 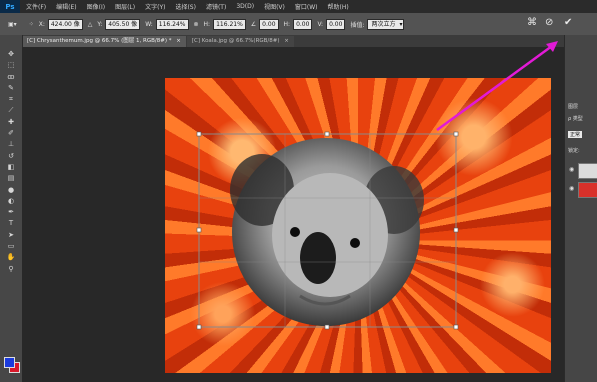 What do you see at coordinates (575, 134) in the screenshot?
I see `blend-mode-select: 正常` at bounding box center [575, 134].